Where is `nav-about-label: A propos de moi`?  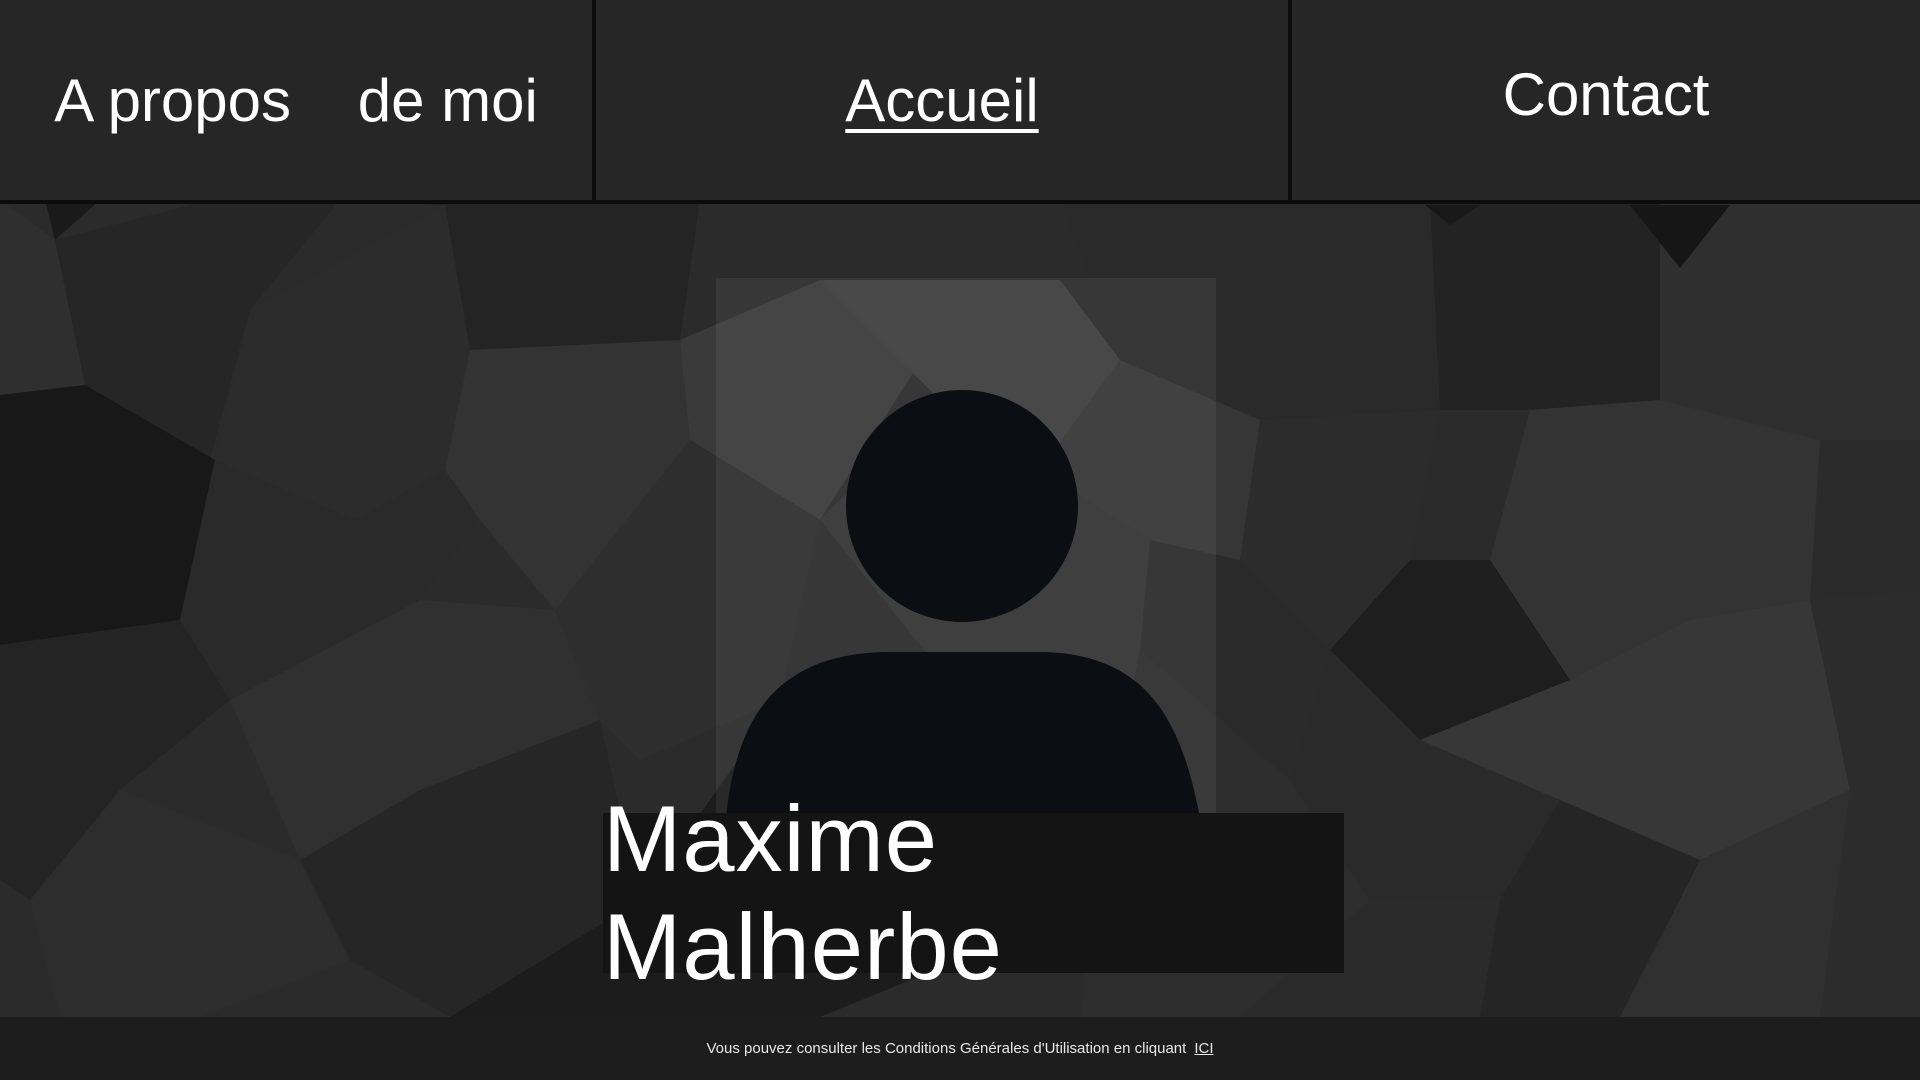 nav-about-label: A propos de moi is located at coordinates (296, 100).